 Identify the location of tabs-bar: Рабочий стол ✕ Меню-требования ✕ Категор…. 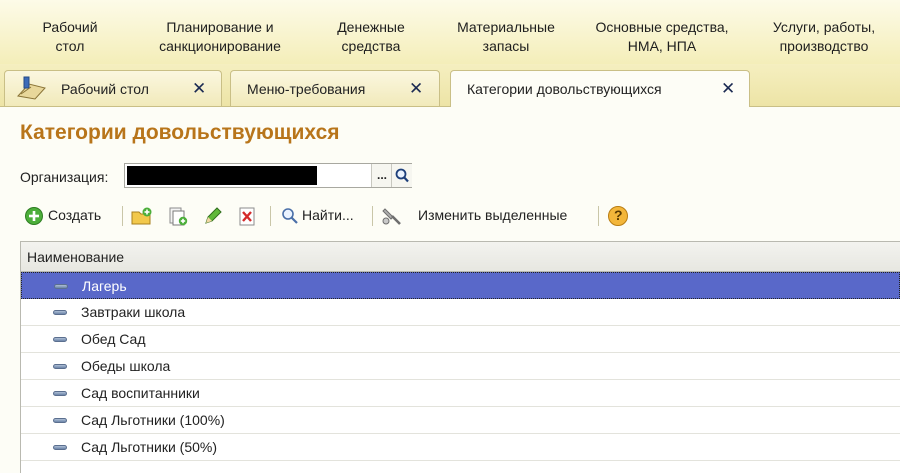
(450, 85).